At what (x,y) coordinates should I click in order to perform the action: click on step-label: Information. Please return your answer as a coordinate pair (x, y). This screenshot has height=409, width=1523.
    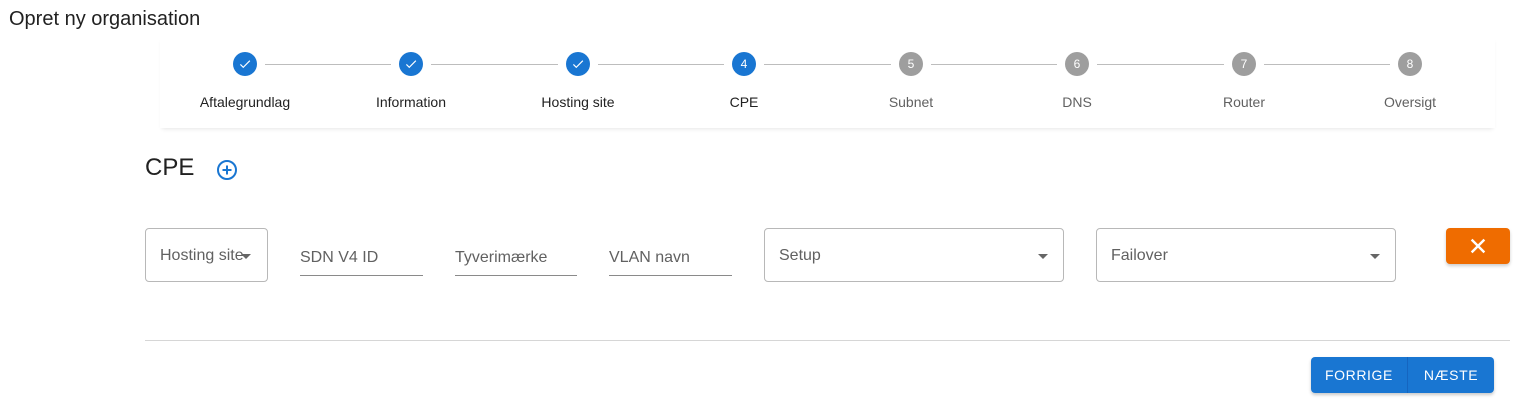
    Looking at the image, I should click on (411, 102).